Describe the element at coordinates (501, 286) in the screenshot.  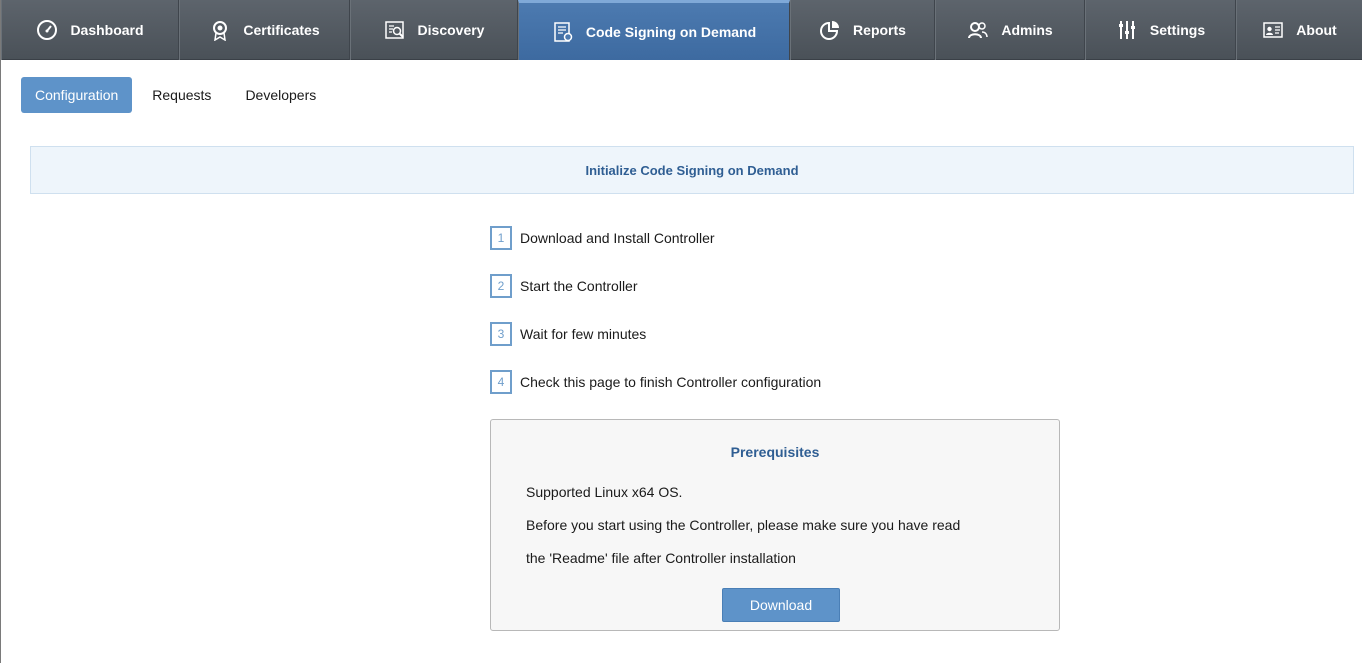
I see `step-number: 2` at that location.